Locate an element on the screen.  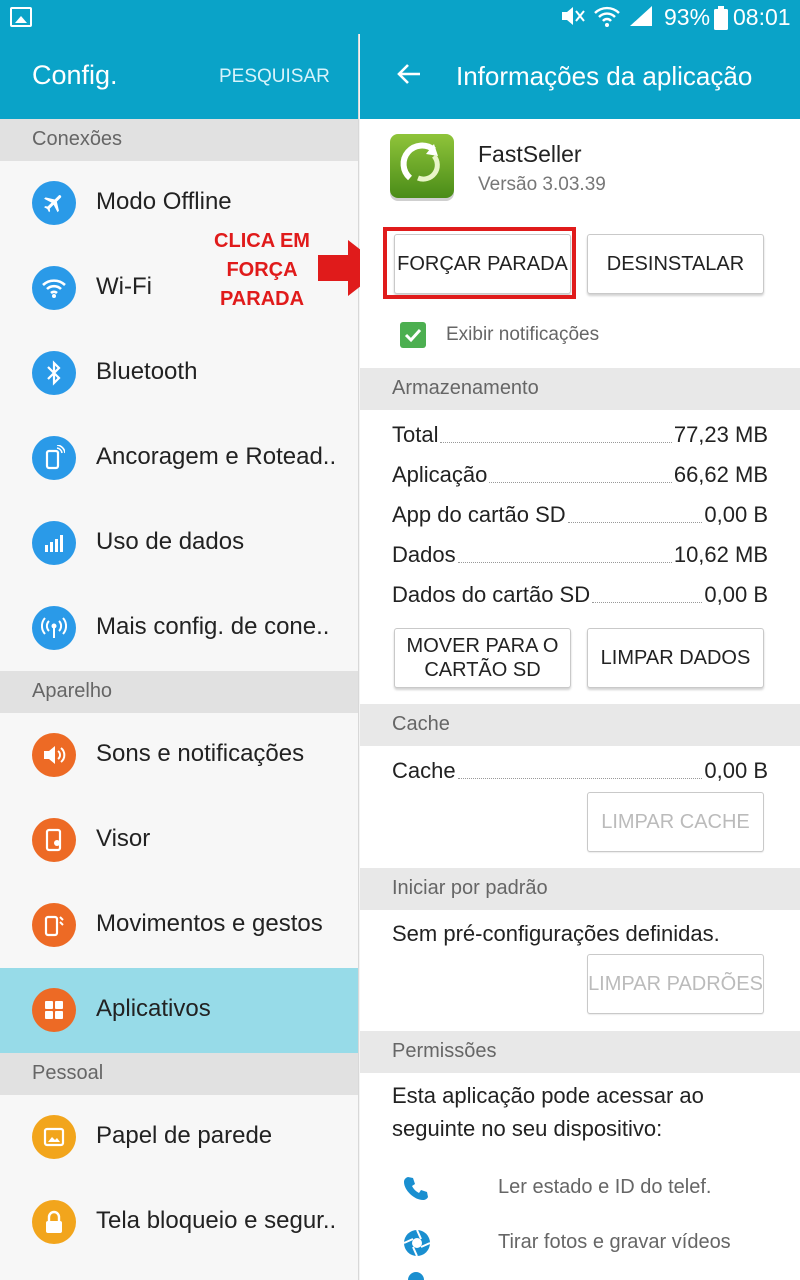
airplane-icon is located at coordinates (54, 203).